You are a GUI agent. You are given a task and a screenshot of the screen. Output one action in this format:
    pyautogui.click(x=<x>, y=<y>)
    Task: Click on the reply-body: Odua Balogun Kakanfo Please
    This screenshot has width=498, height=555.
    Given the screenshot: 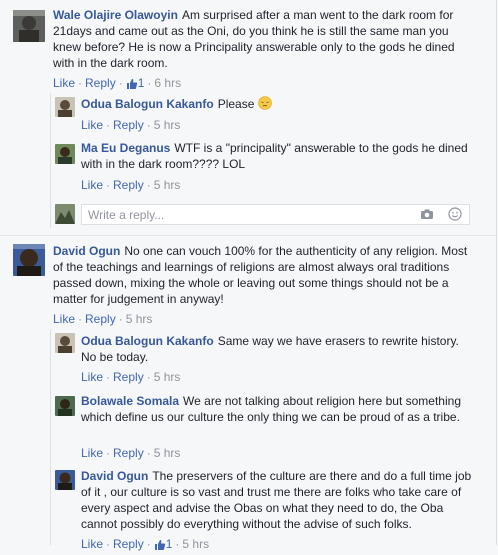 What is the action you would take?
    pyautogui.click(x=278, y=104)
    